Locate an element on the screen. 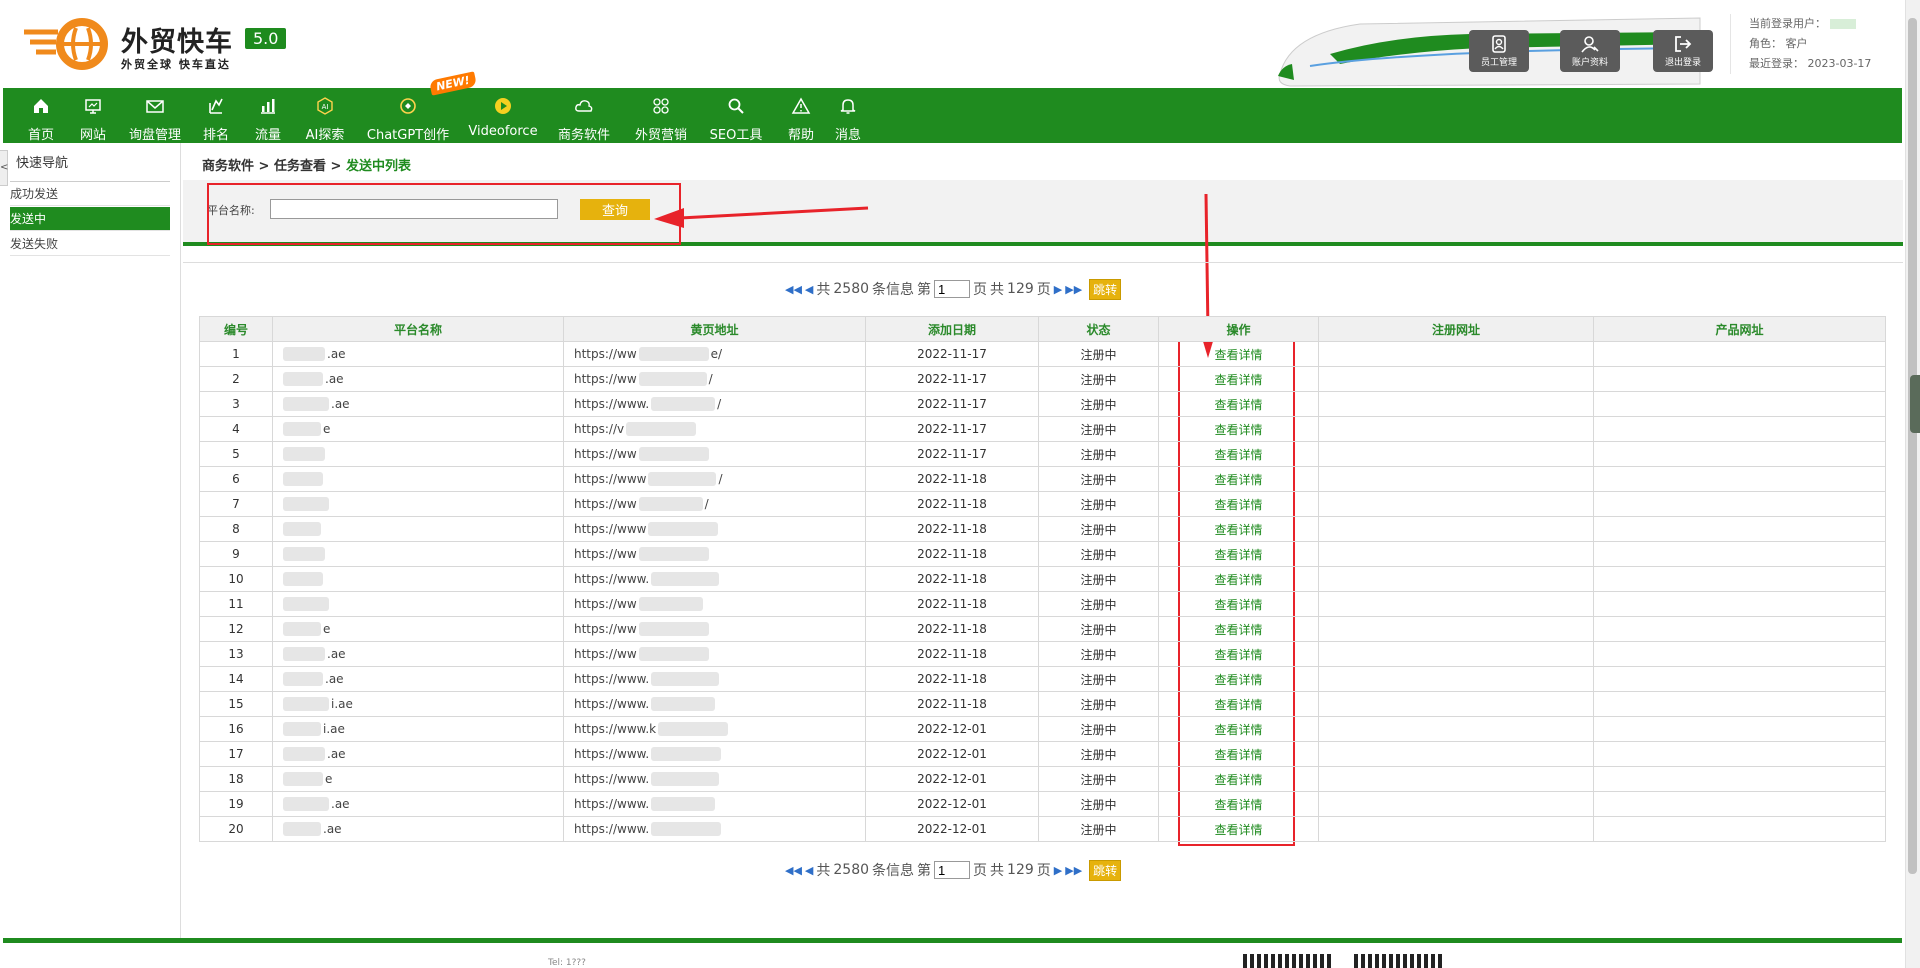 This screenshot has width=1920, height=968. breadcrumb-task-view: 任务查看 is located at coordinates (300, 166).